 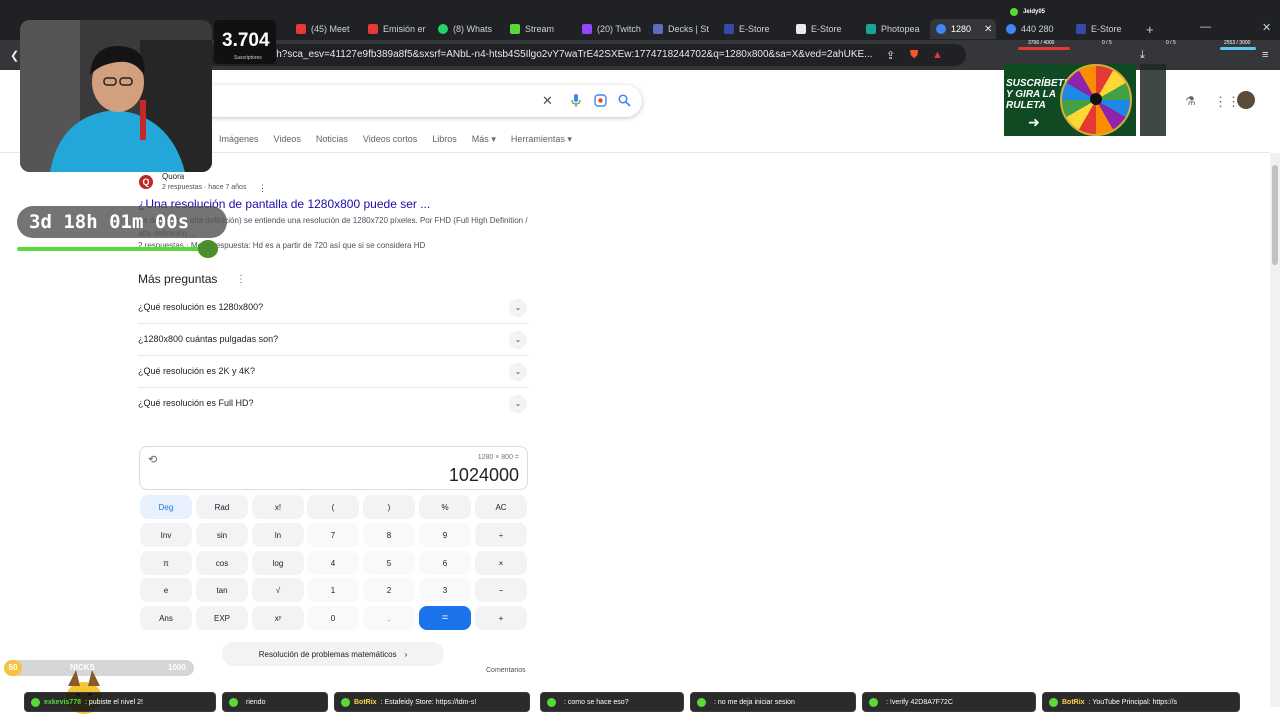 What do you see at coordinates (166, 535) in the screenshot?
I see `calc-key-inv: Inv` at bounding box center [166, 535].